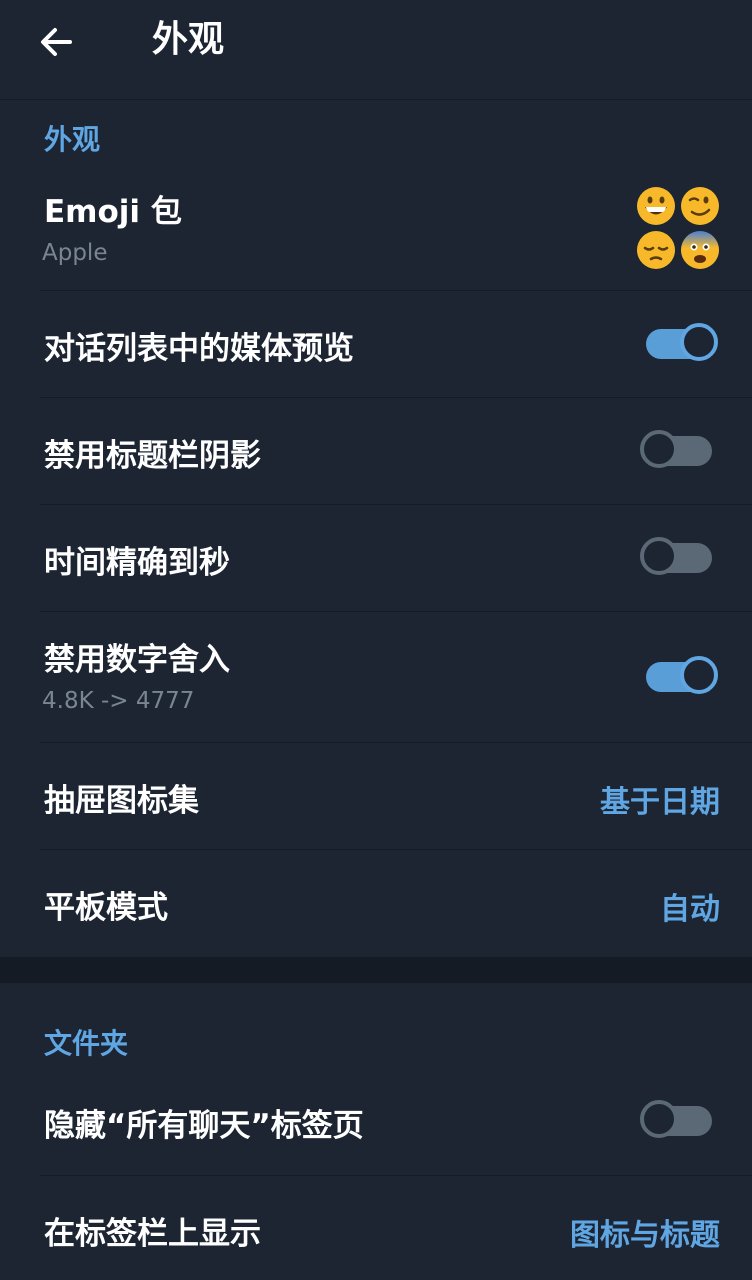 The height and width of the screenshot is (1280, 752). I want to click on pensive-face-emoji-icon, so click(656, 250).